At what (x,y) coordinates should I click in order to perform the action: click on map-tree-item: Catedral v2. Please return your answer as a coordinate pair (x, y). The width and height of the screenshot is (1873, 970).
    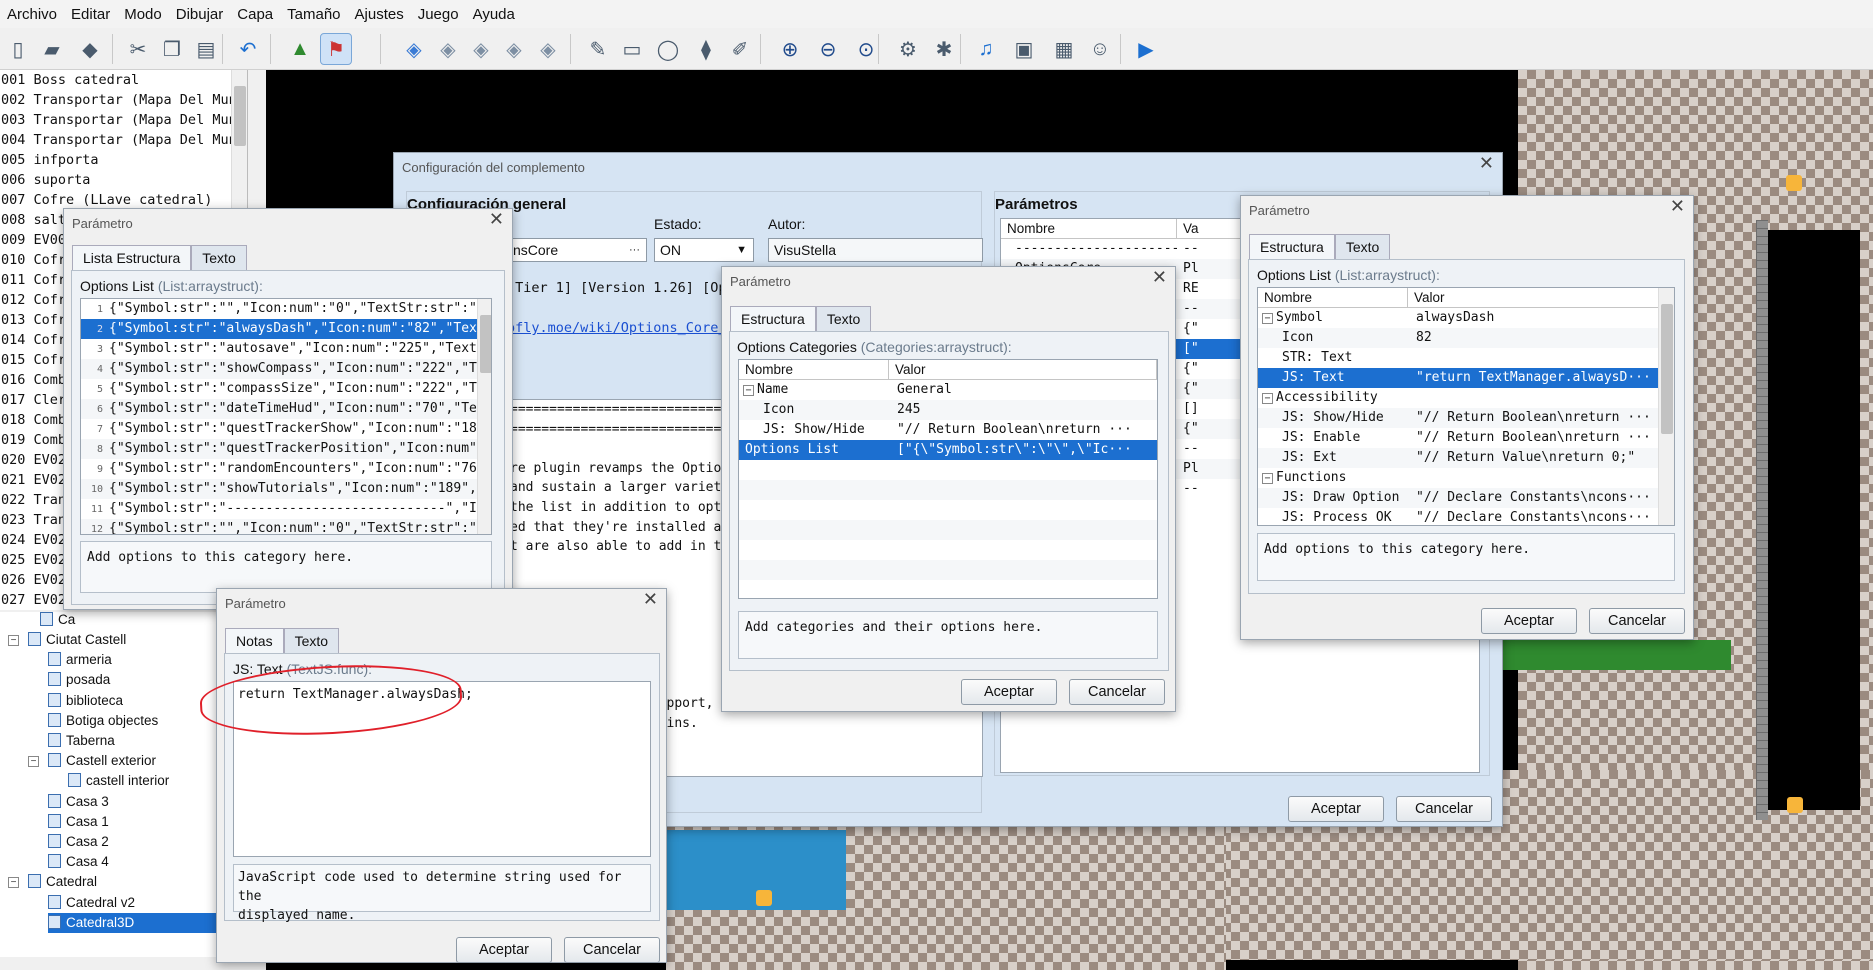
    Looking at the image, I should click on (91, 903).